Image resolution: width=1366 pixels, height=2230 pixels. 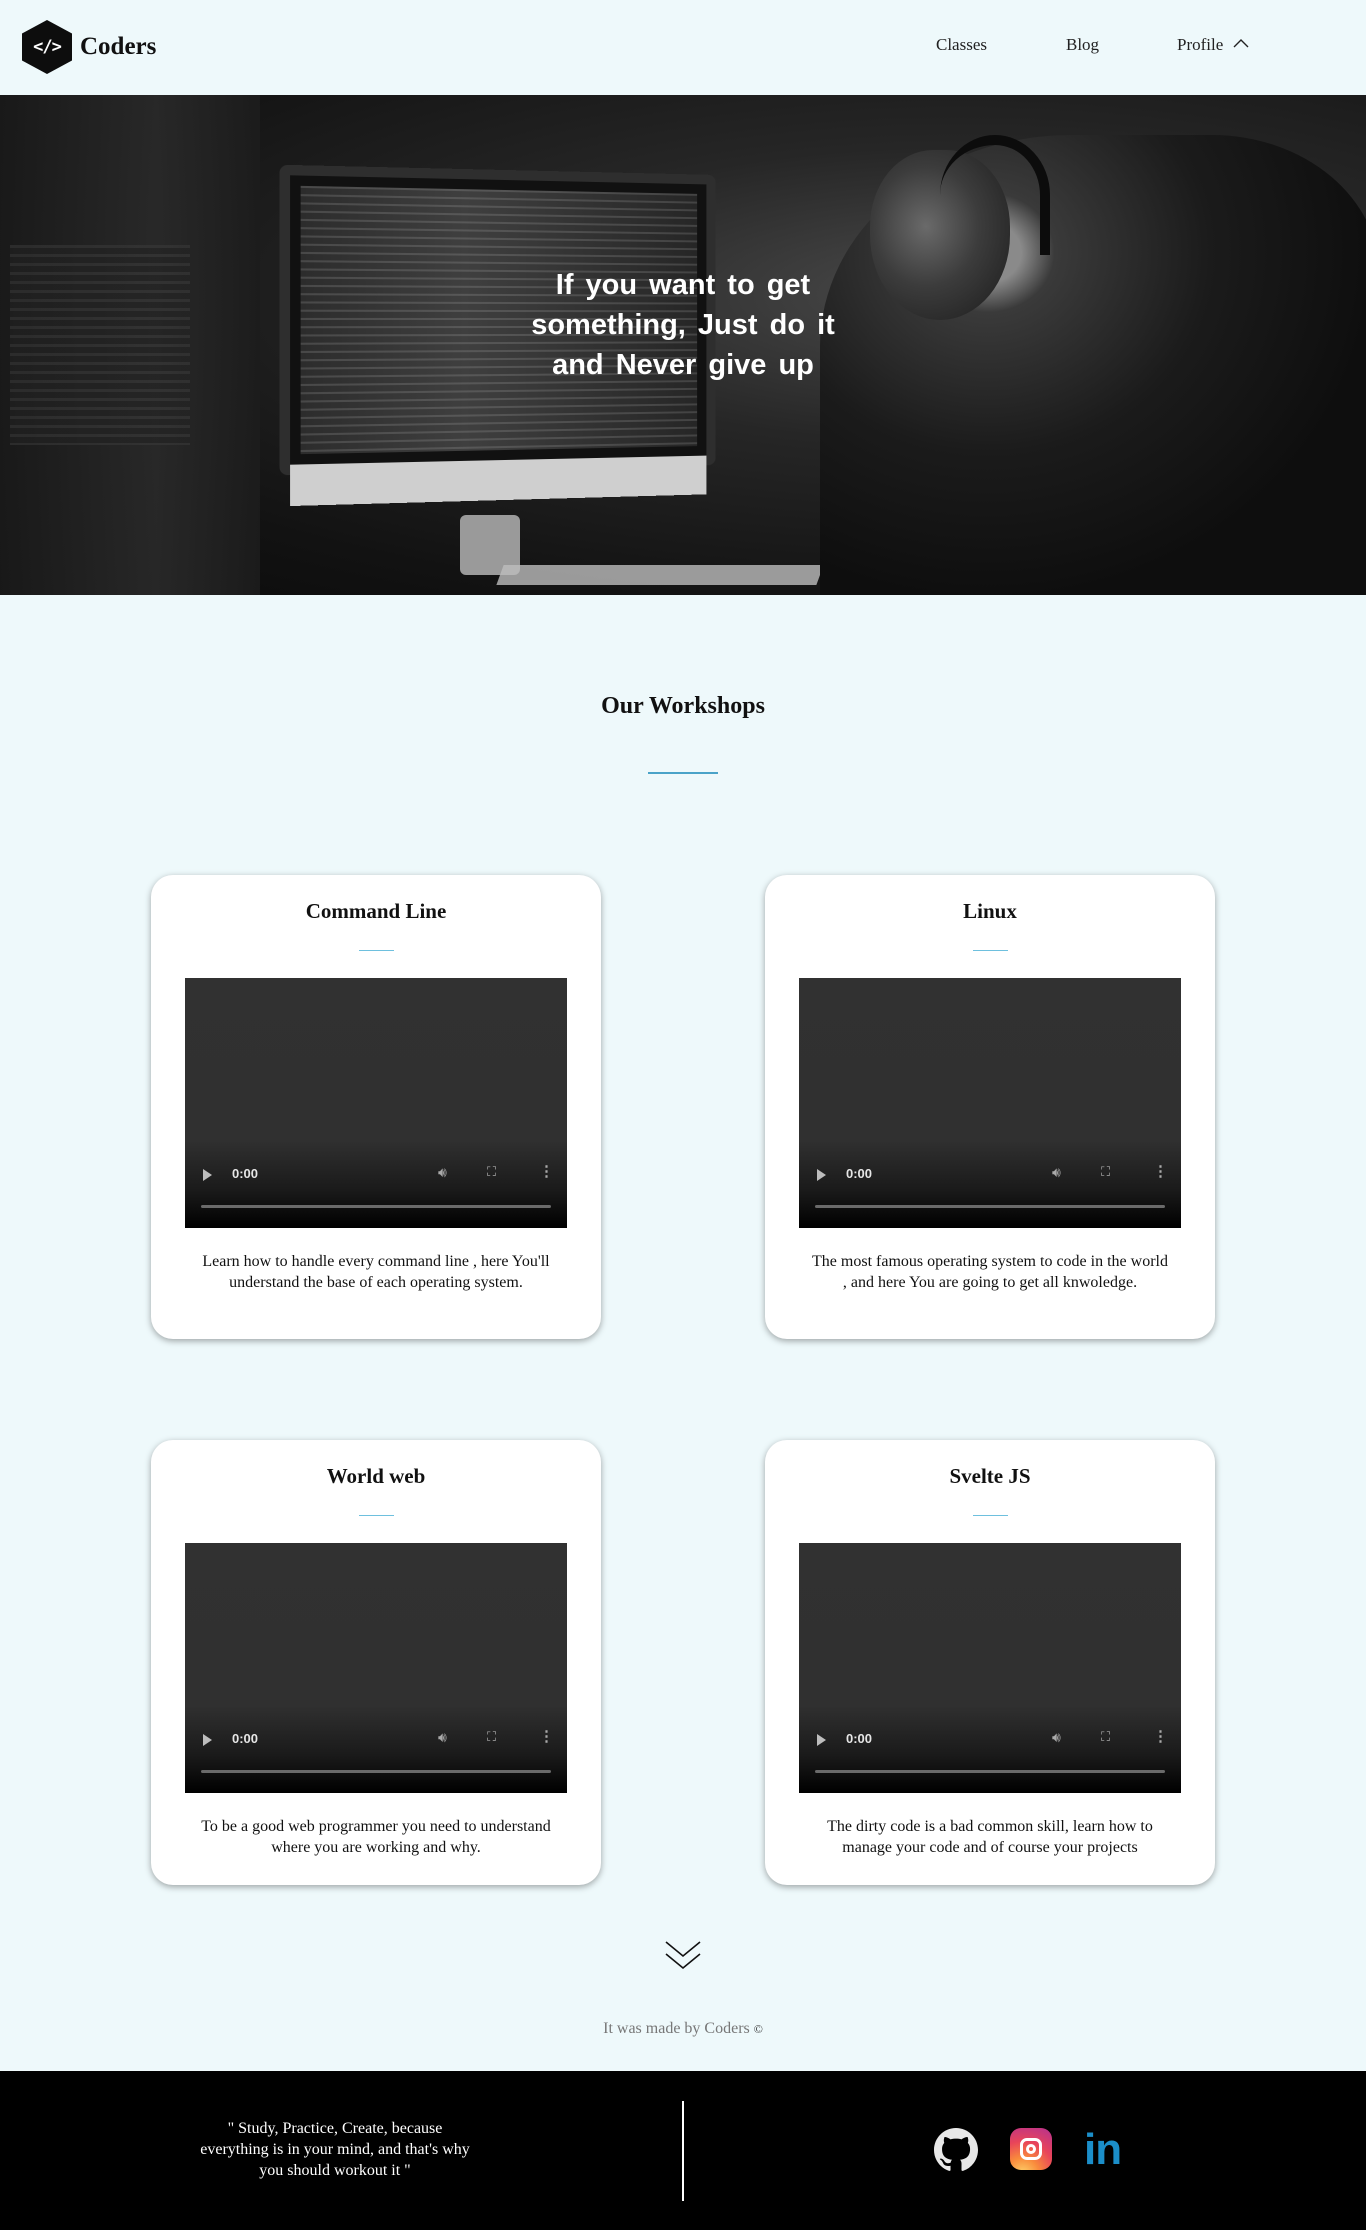 What do you see at coordinates (118, 46) in the screenshot?
I see `brand-name: Coders` at bounding box center [118, 46].